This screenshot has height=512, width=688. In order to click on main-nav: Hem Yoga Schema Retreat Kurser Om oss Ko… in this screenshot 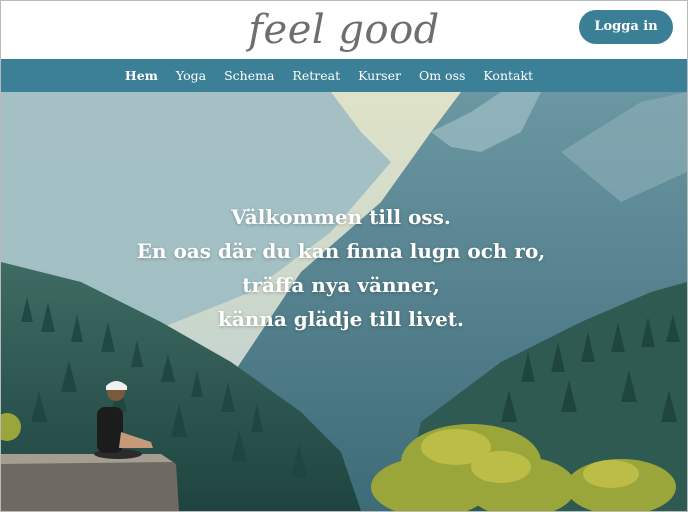, I will do `click(344, 75)`.